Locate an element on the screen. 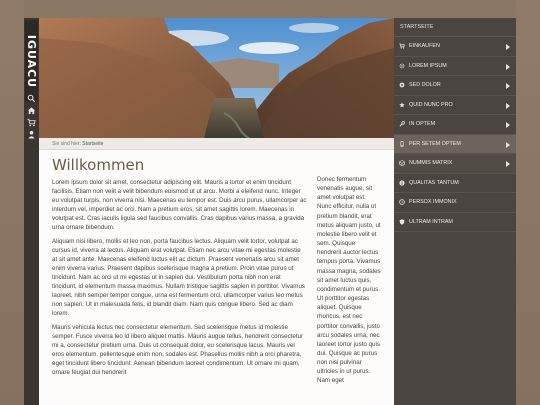  nav-item-label: PER SETEM OPTEM is located at coordinates (435, 143).